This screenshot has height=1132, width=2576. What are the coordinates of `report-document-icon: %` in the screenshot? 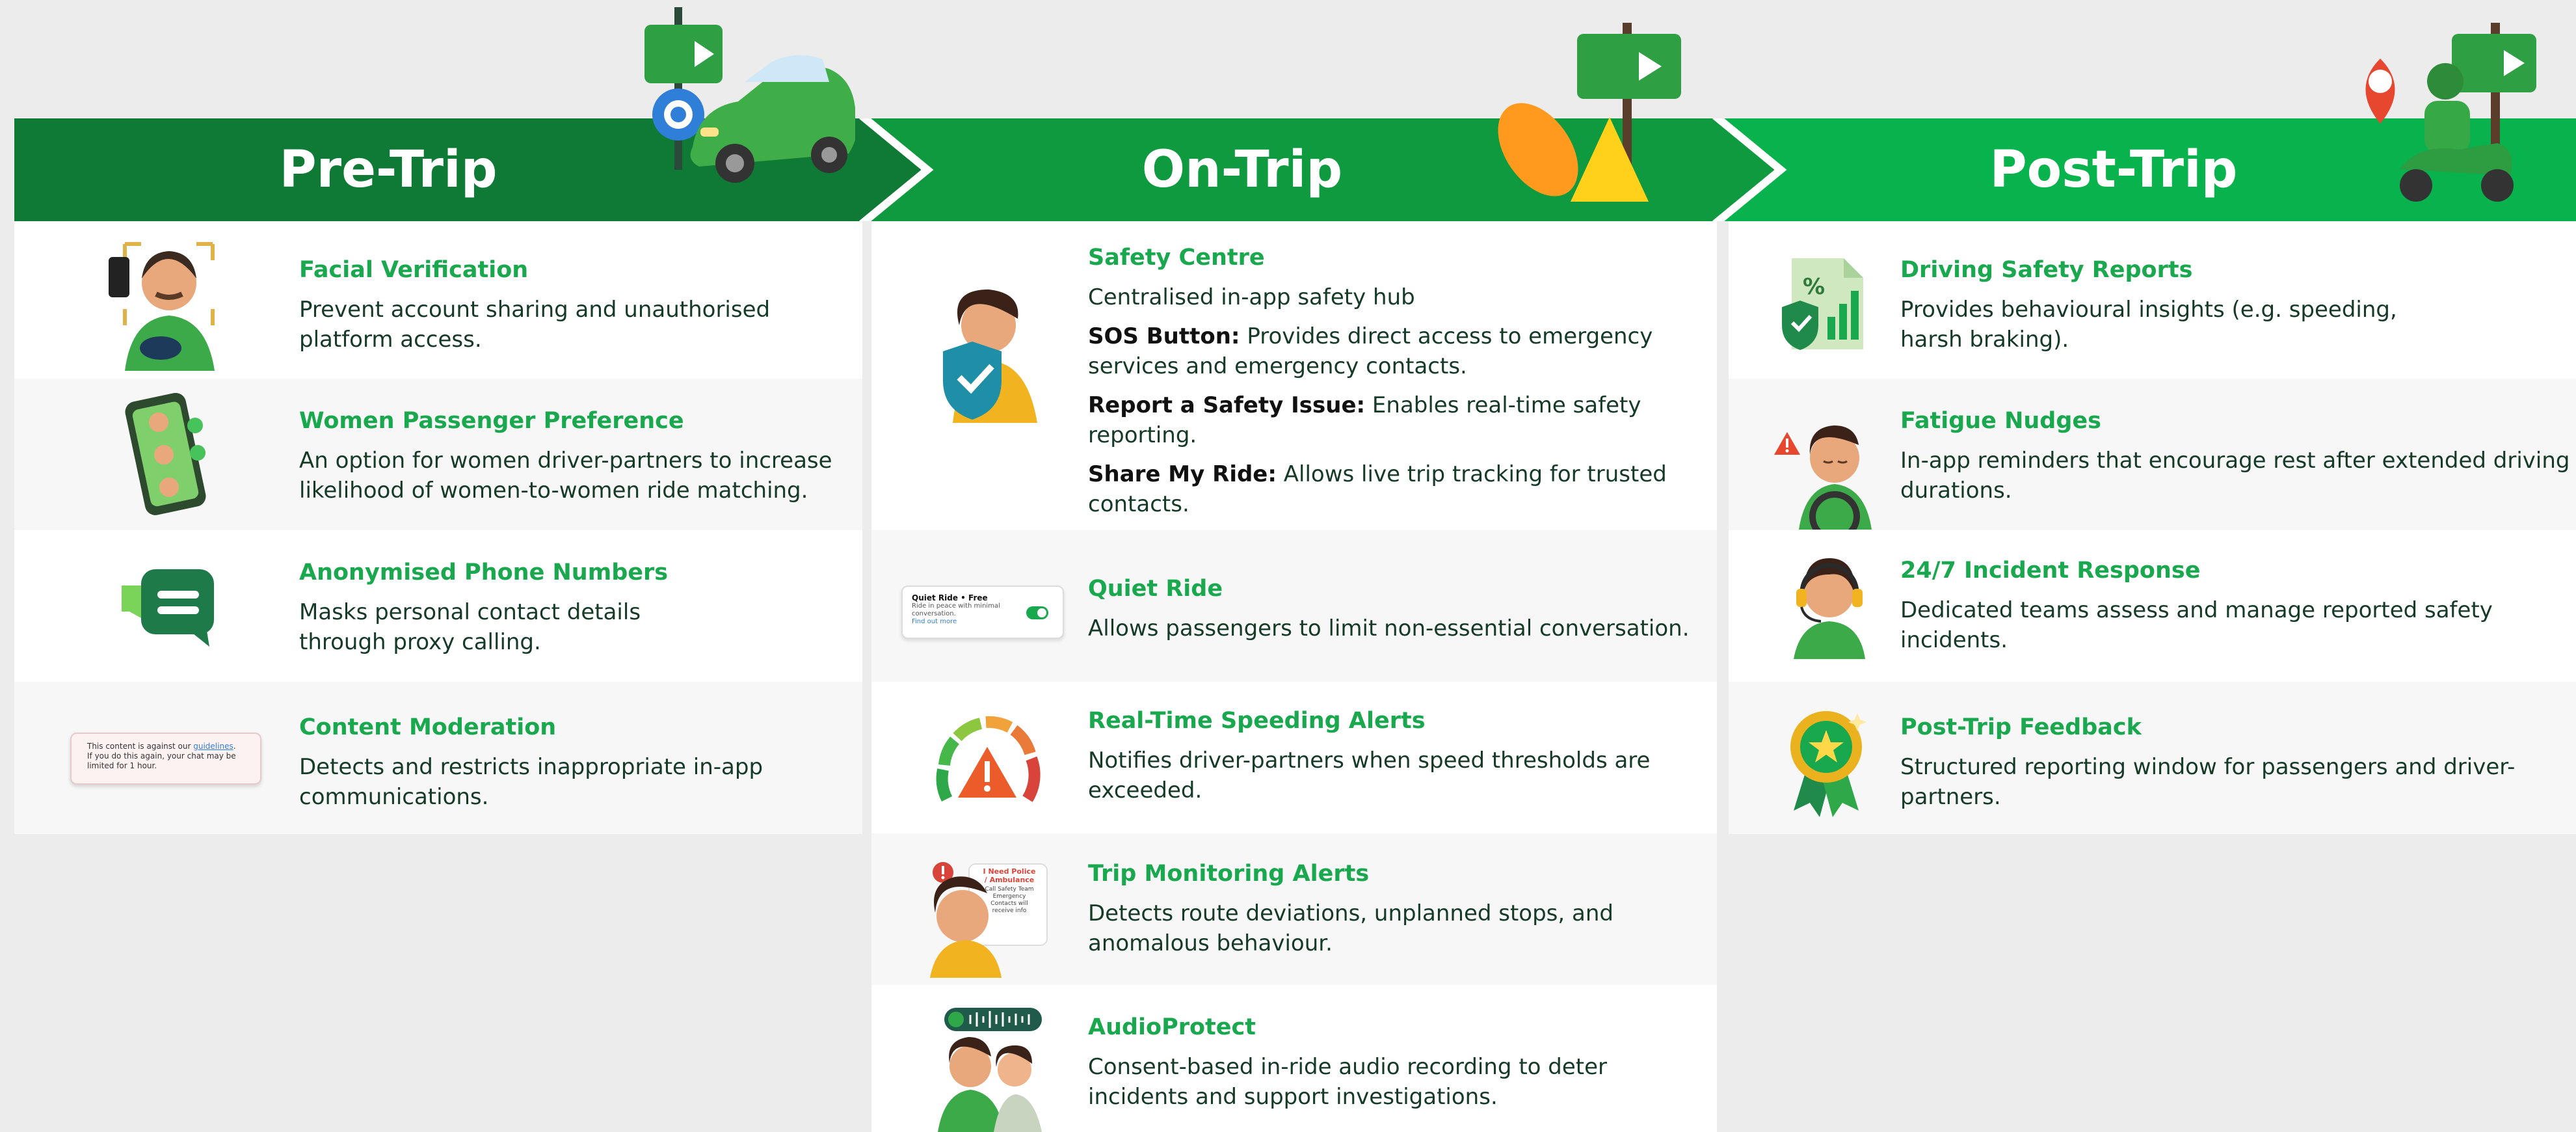 It's located at (1822, 304).